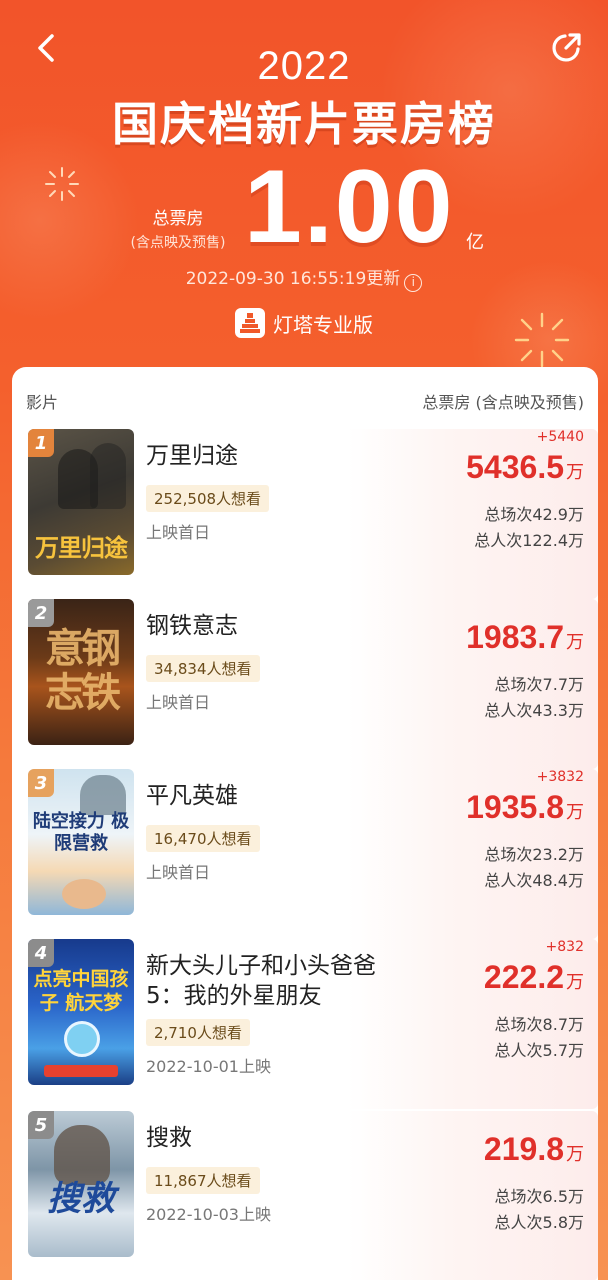 Image resolution: width=608 pixels, height=1280 pixels. What do you see at coordinates (81, 548) in the screenshot?
I see `poster-title: 万里归途` at bounding box center [81, 548].